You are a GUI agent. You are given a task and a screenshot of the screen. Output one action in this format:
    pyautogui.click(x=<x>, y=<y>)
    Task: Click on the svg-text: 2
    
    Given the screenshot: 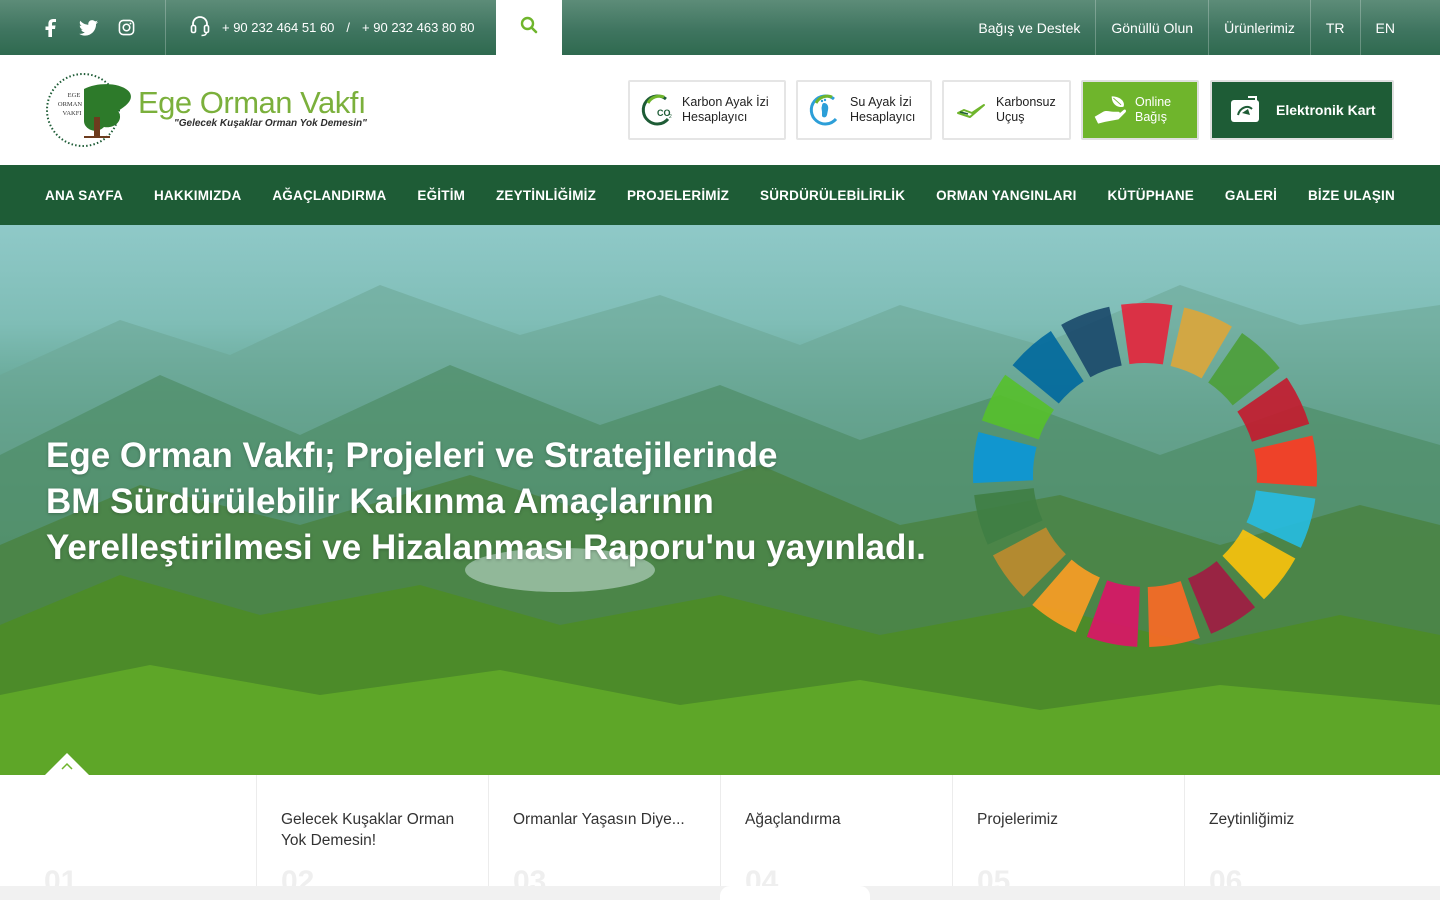 What is the action you would take?
    pyautogui.click(x=670, y=117)
    